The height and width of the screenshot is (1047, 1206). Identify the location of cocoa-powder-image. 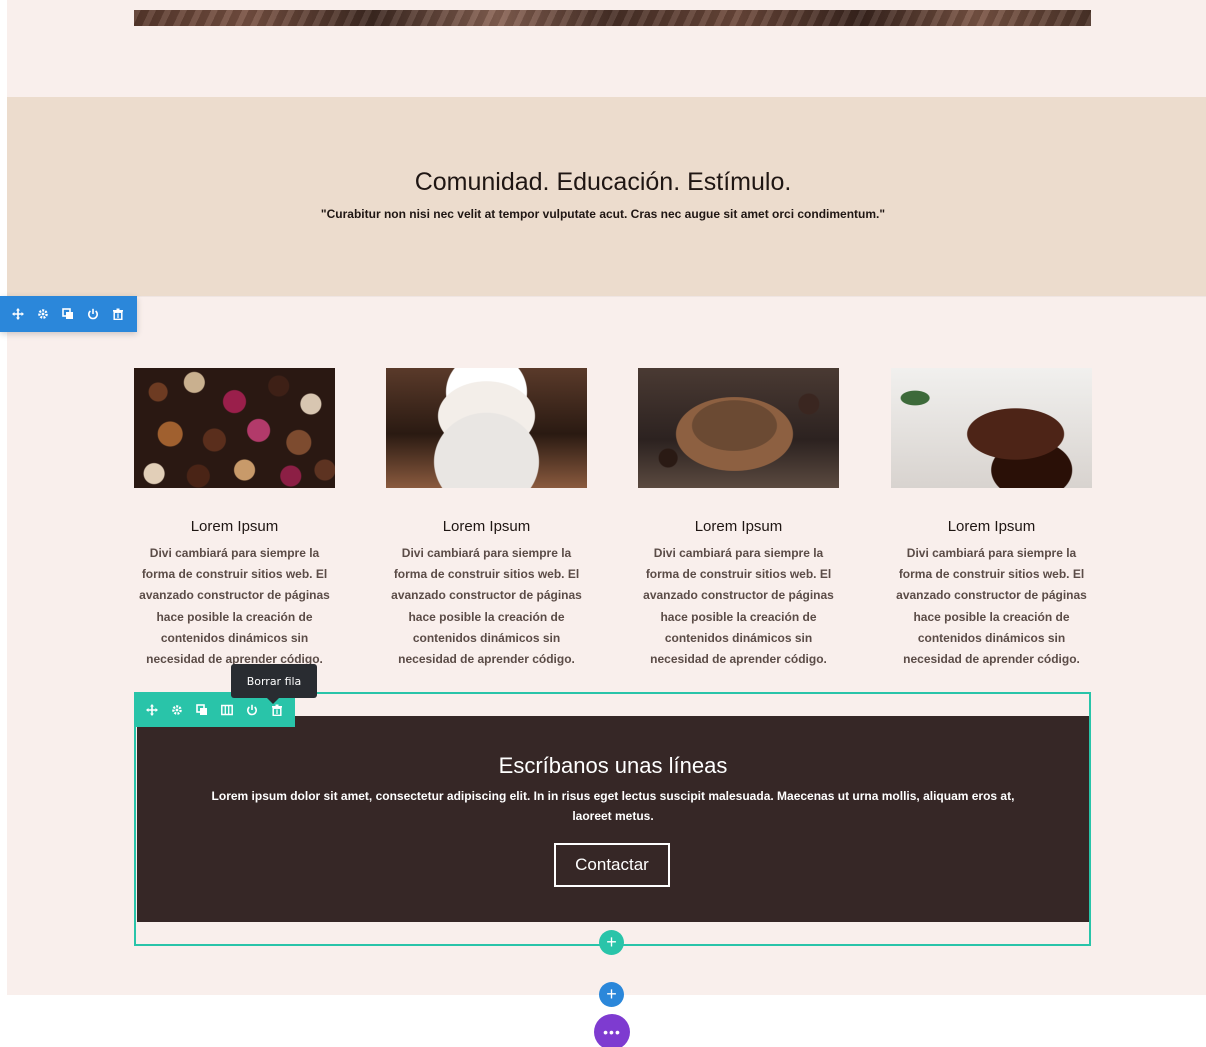
(738, 428).